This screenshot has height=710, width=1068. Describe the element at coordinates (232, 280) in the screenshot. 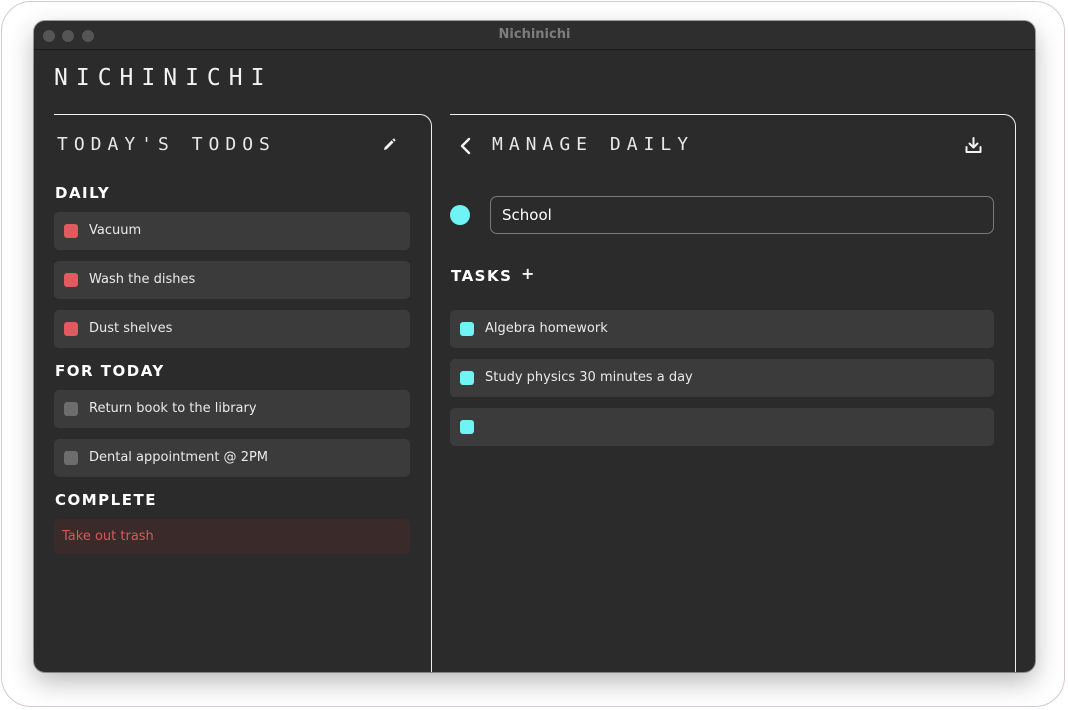

I see `todo-item: Wash the dishes` at that location.